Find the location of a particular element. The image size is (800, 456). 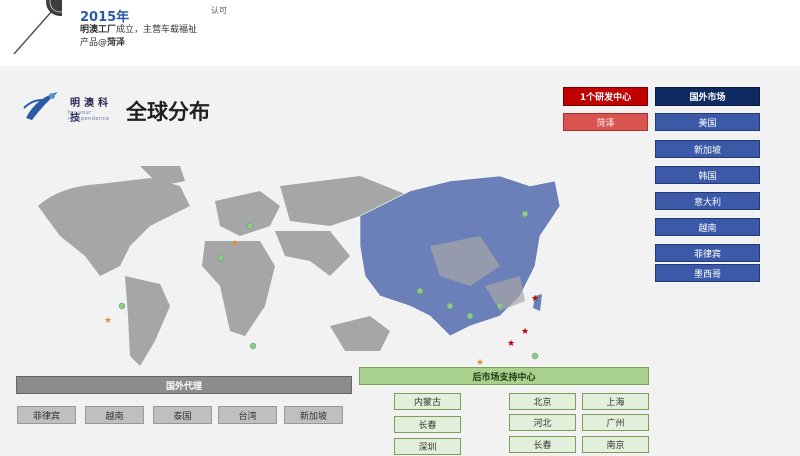

rd-center-header: 1个研发中心 is located at coordinates (605, 96).